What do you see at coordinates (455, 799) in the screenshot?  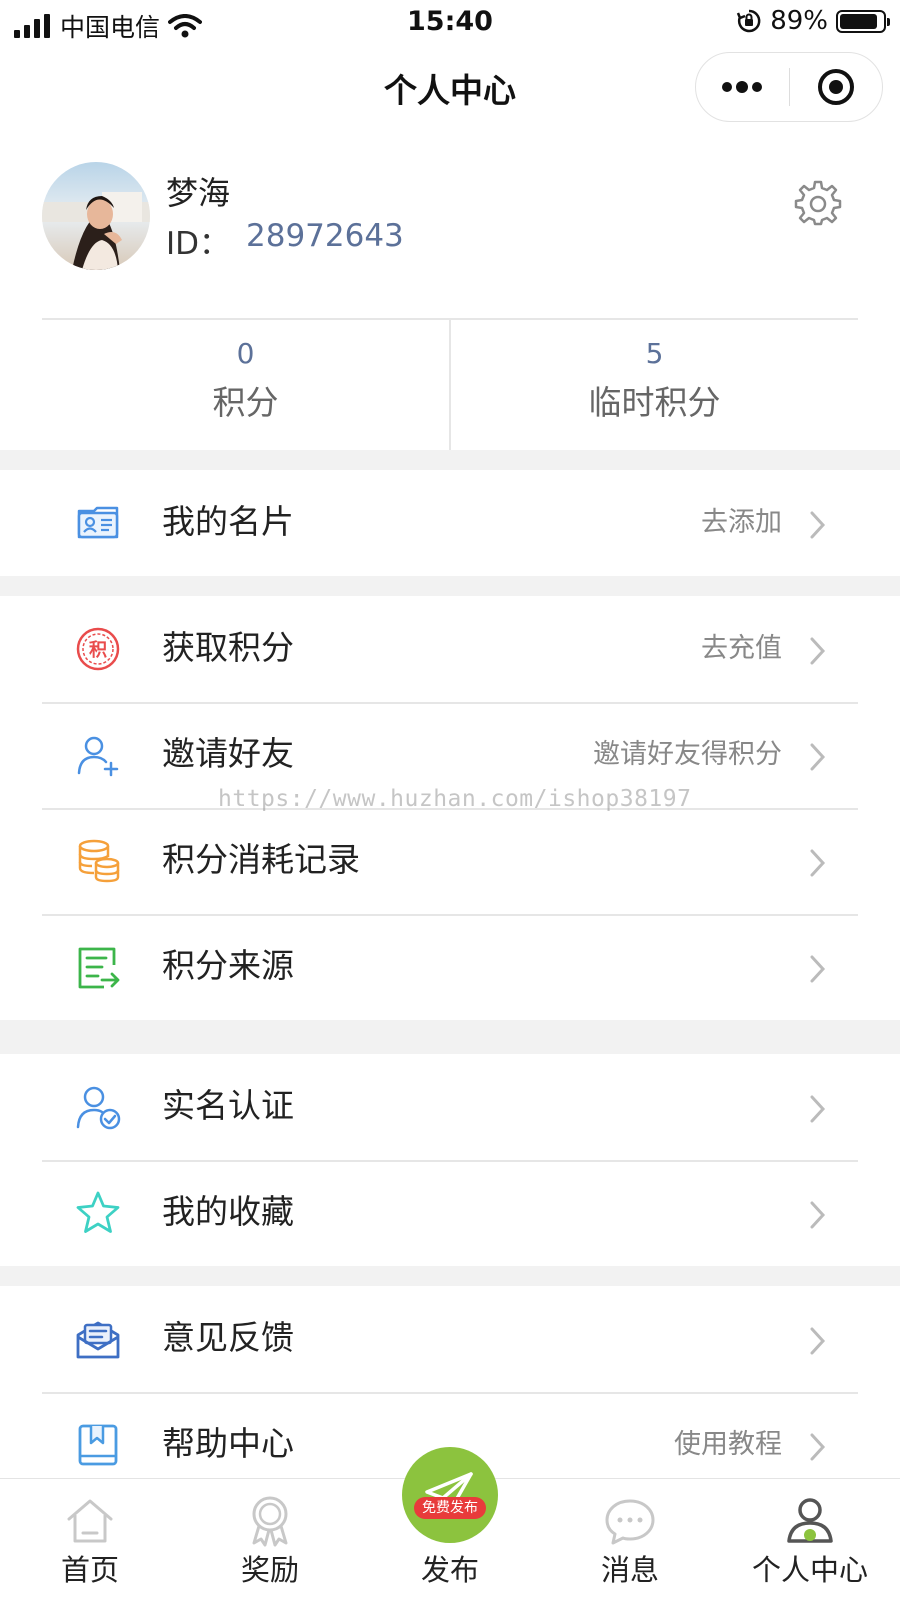 I see `watermark: https://www.huzhan.com/ishop38197` at bounding box center [455, 799].